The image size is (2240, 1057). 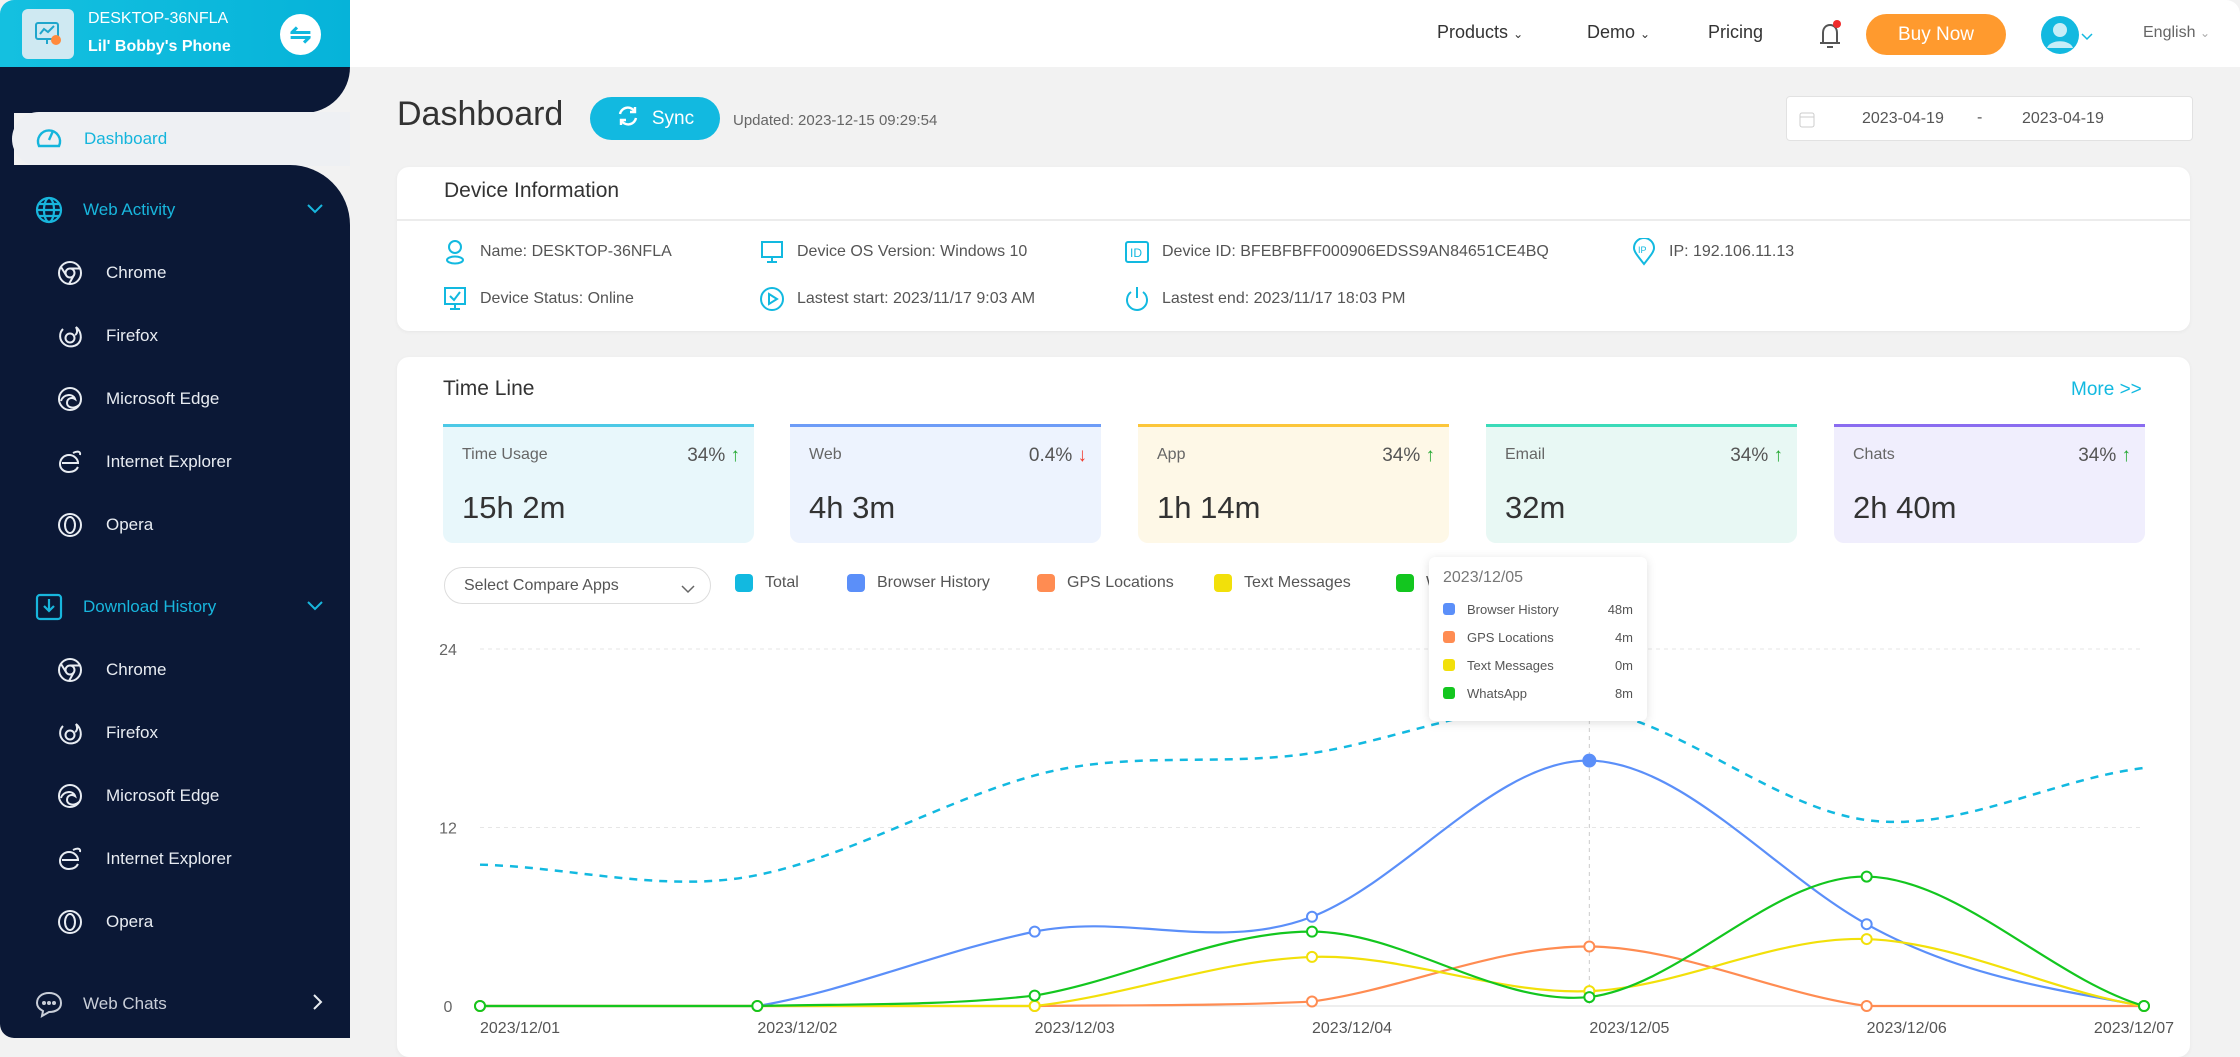 What do you see at coordinates (538, 299) in the screenshot?
I see `device-status-info: Device Status: Online` at bounding box center [538, 299].